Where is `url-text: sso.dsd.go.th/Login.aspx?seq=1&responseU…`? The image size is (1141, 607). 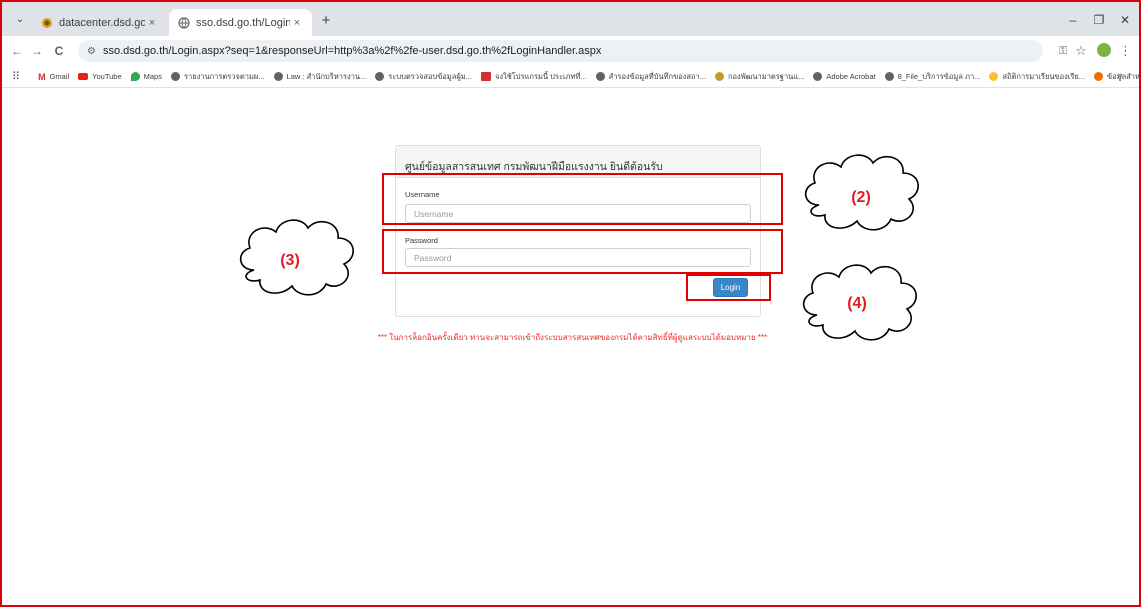 url-text: sso.dsd.go.th/Login.aspx?seq=1&responseU… is located at coordinates (352, 51).